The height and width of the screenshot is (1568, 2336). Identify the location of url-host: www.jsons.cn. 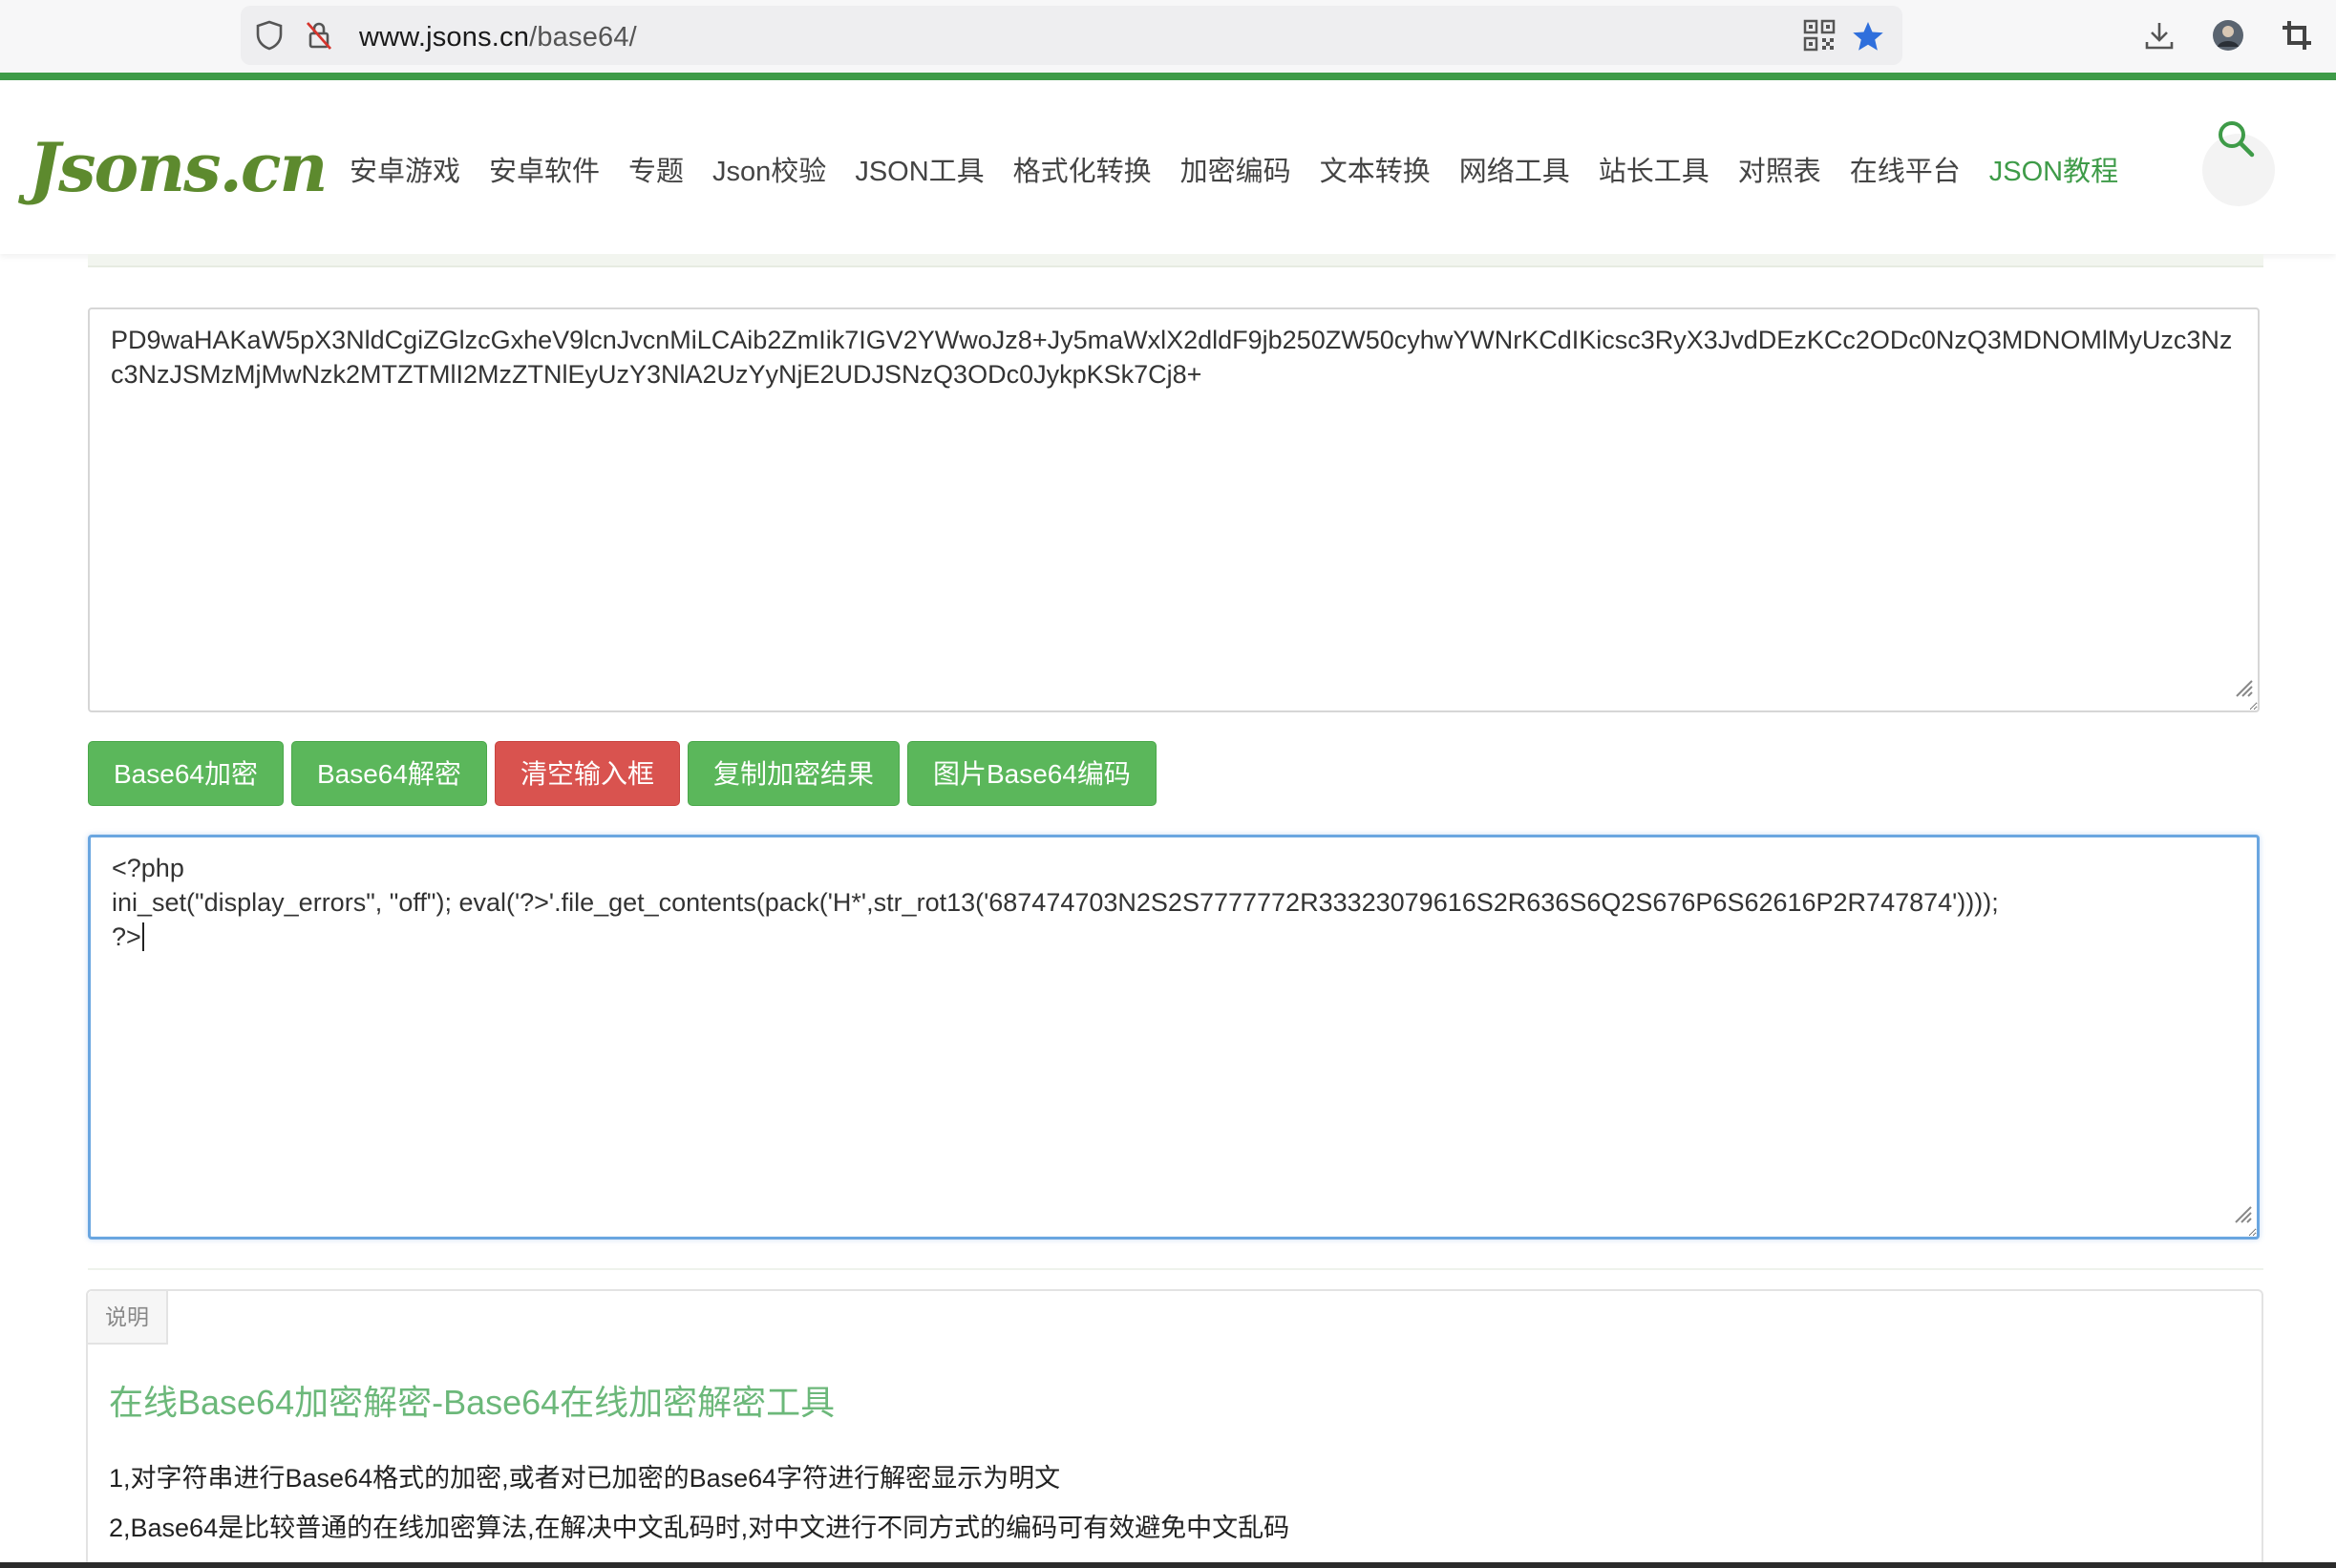
(444, 37).